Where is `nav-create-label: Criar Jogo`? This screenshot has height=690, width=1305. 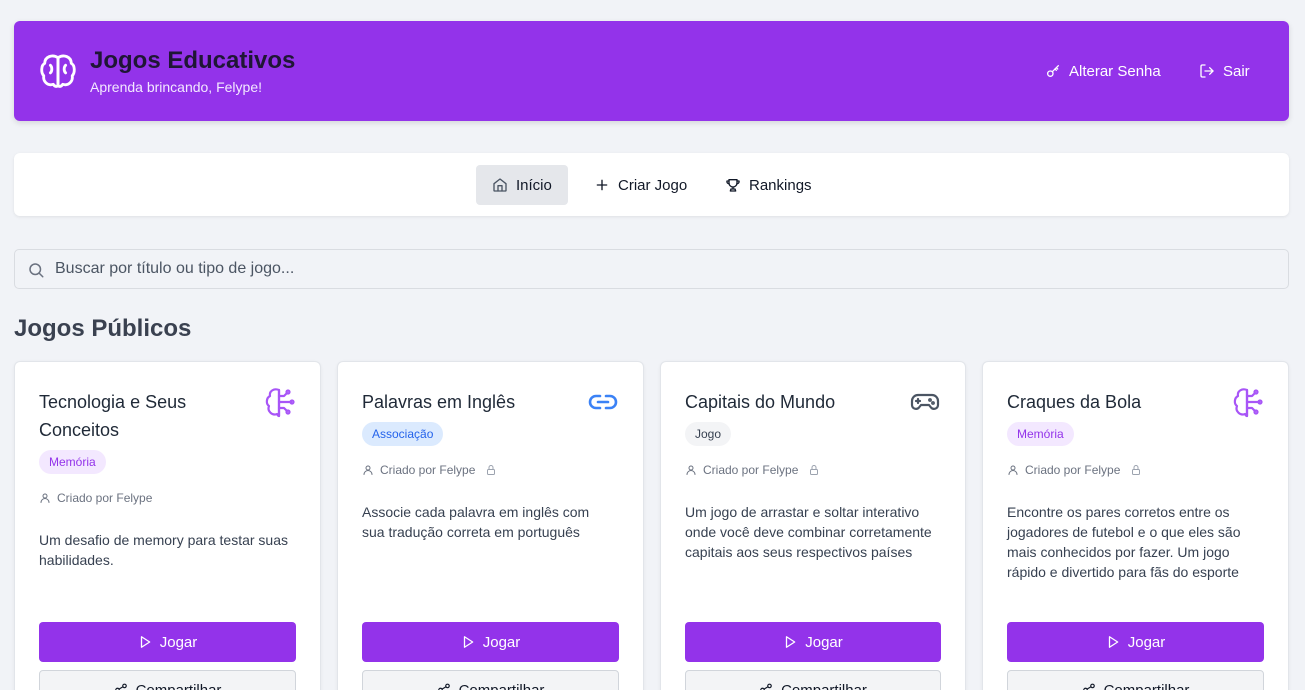
nav-create-label: Criar Jogo is located at coordinates (653, 185).